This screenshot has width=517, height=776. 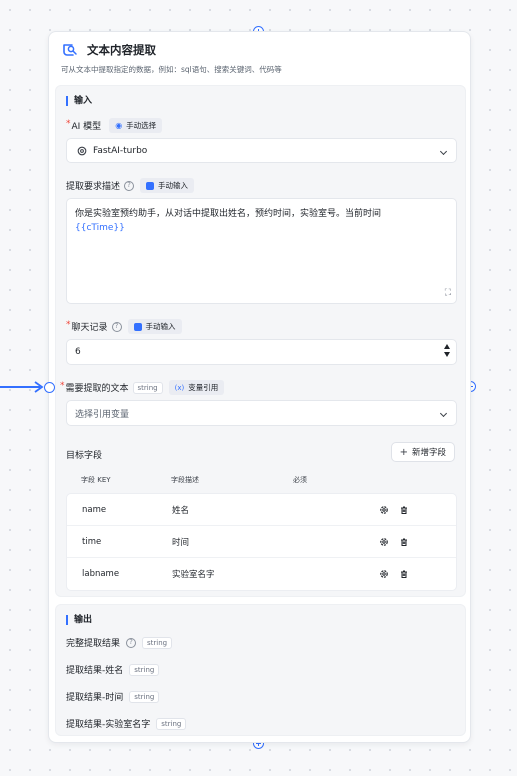 What do you see at coordinates (447, 354) in the screenshot?
I see `decrement-icon` at bounding box center [447, 354].